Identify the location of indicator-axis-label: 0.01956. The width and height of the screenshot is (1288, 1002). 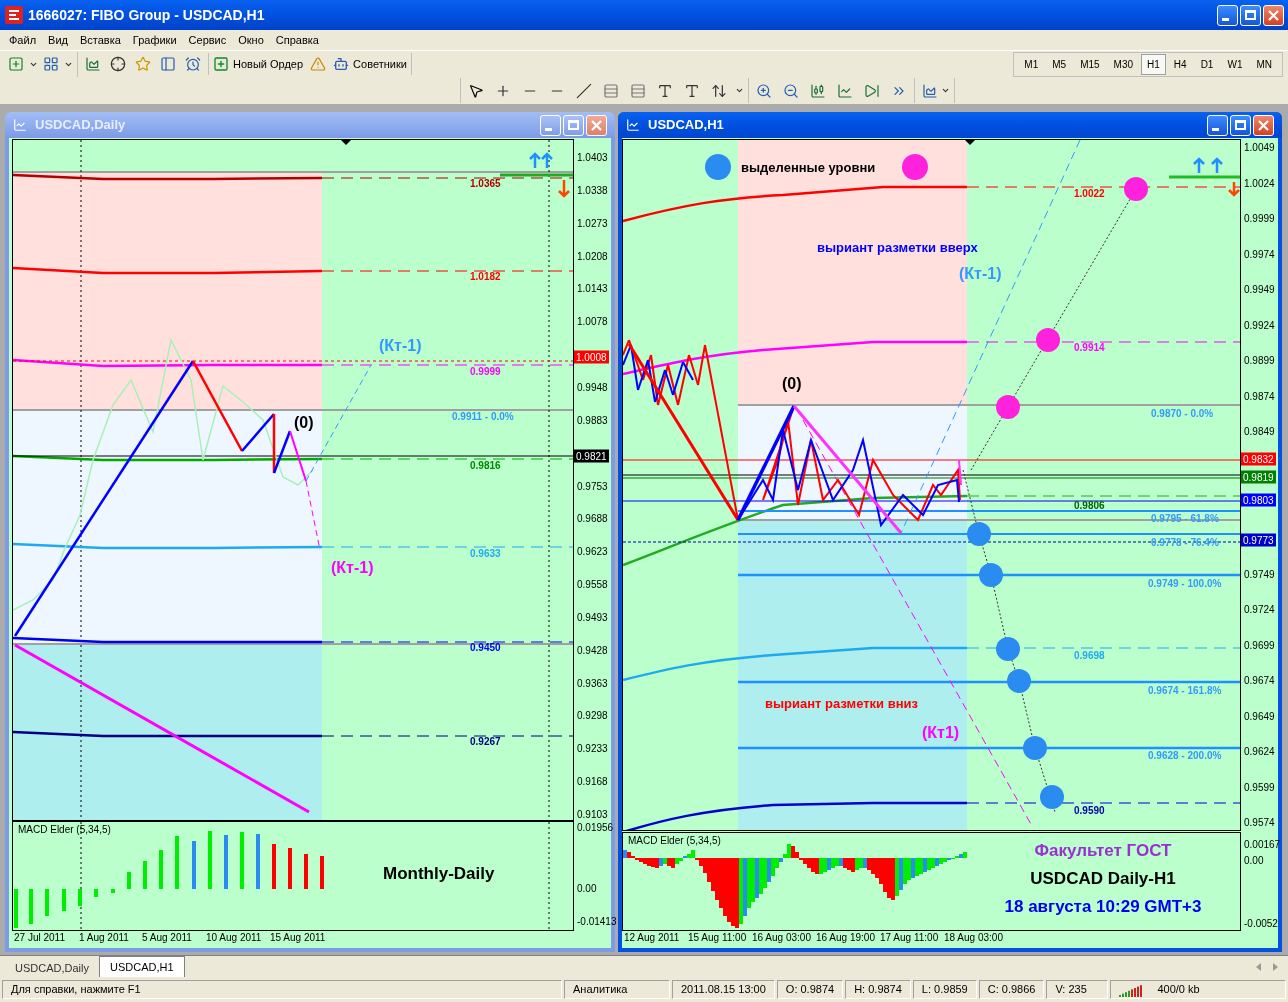
(595, 828).